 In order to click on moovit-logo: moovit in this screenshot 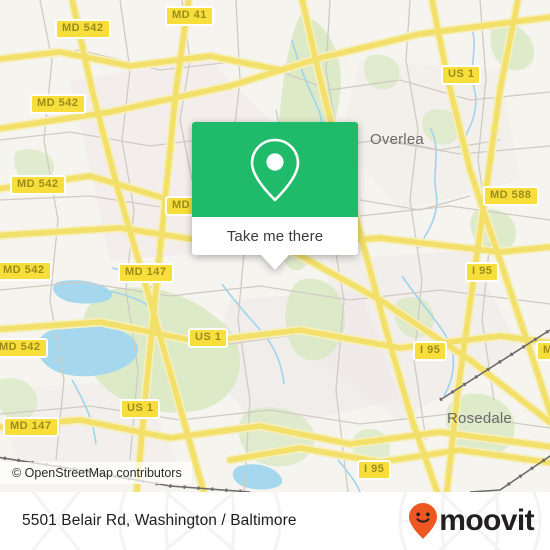, I will do `click(471, 521)`.